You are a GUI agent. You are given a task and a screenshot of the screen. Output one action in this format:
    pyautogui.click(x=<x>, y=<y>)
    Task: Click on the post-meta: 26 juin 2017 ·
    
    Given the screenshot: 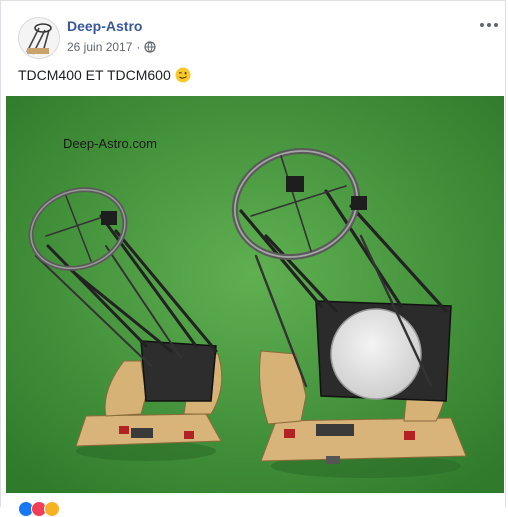 What is the action you would take?
    pyautogui.click(x=111, y=47)
    